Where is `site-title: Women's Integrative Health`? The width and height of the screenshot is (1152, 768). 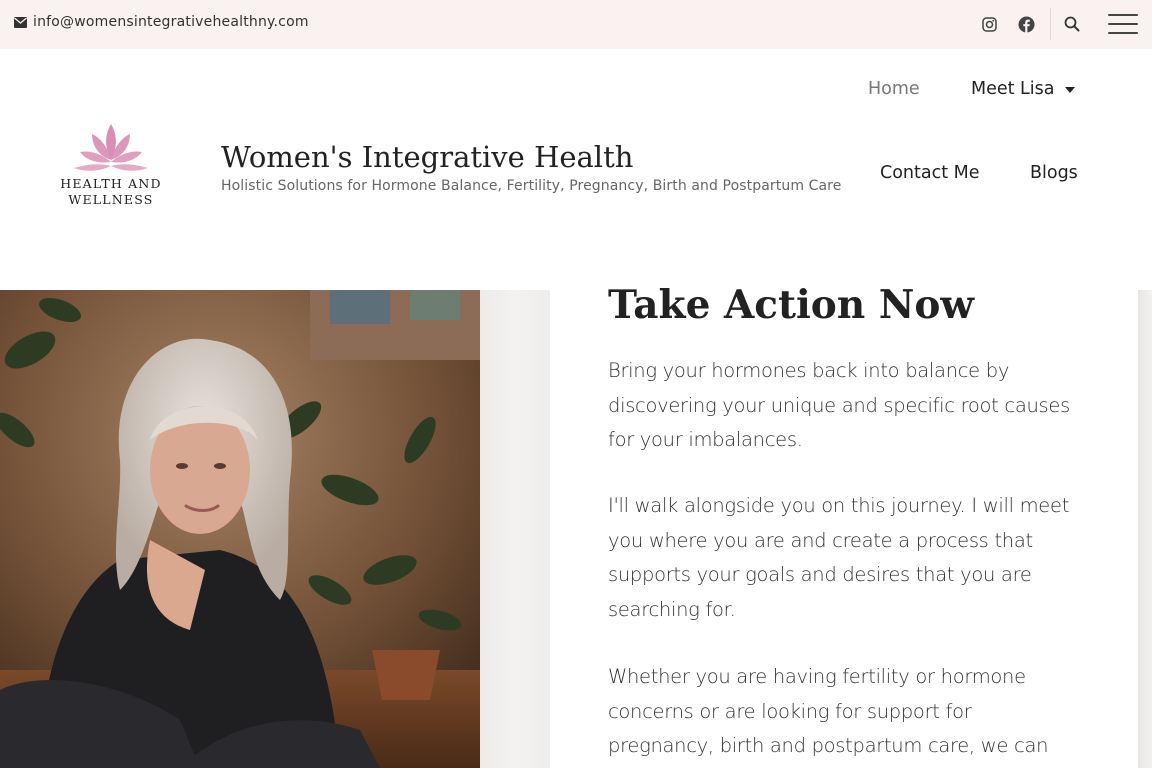
site-title: Women's Integrative Health is located at coordinates (427, 157).